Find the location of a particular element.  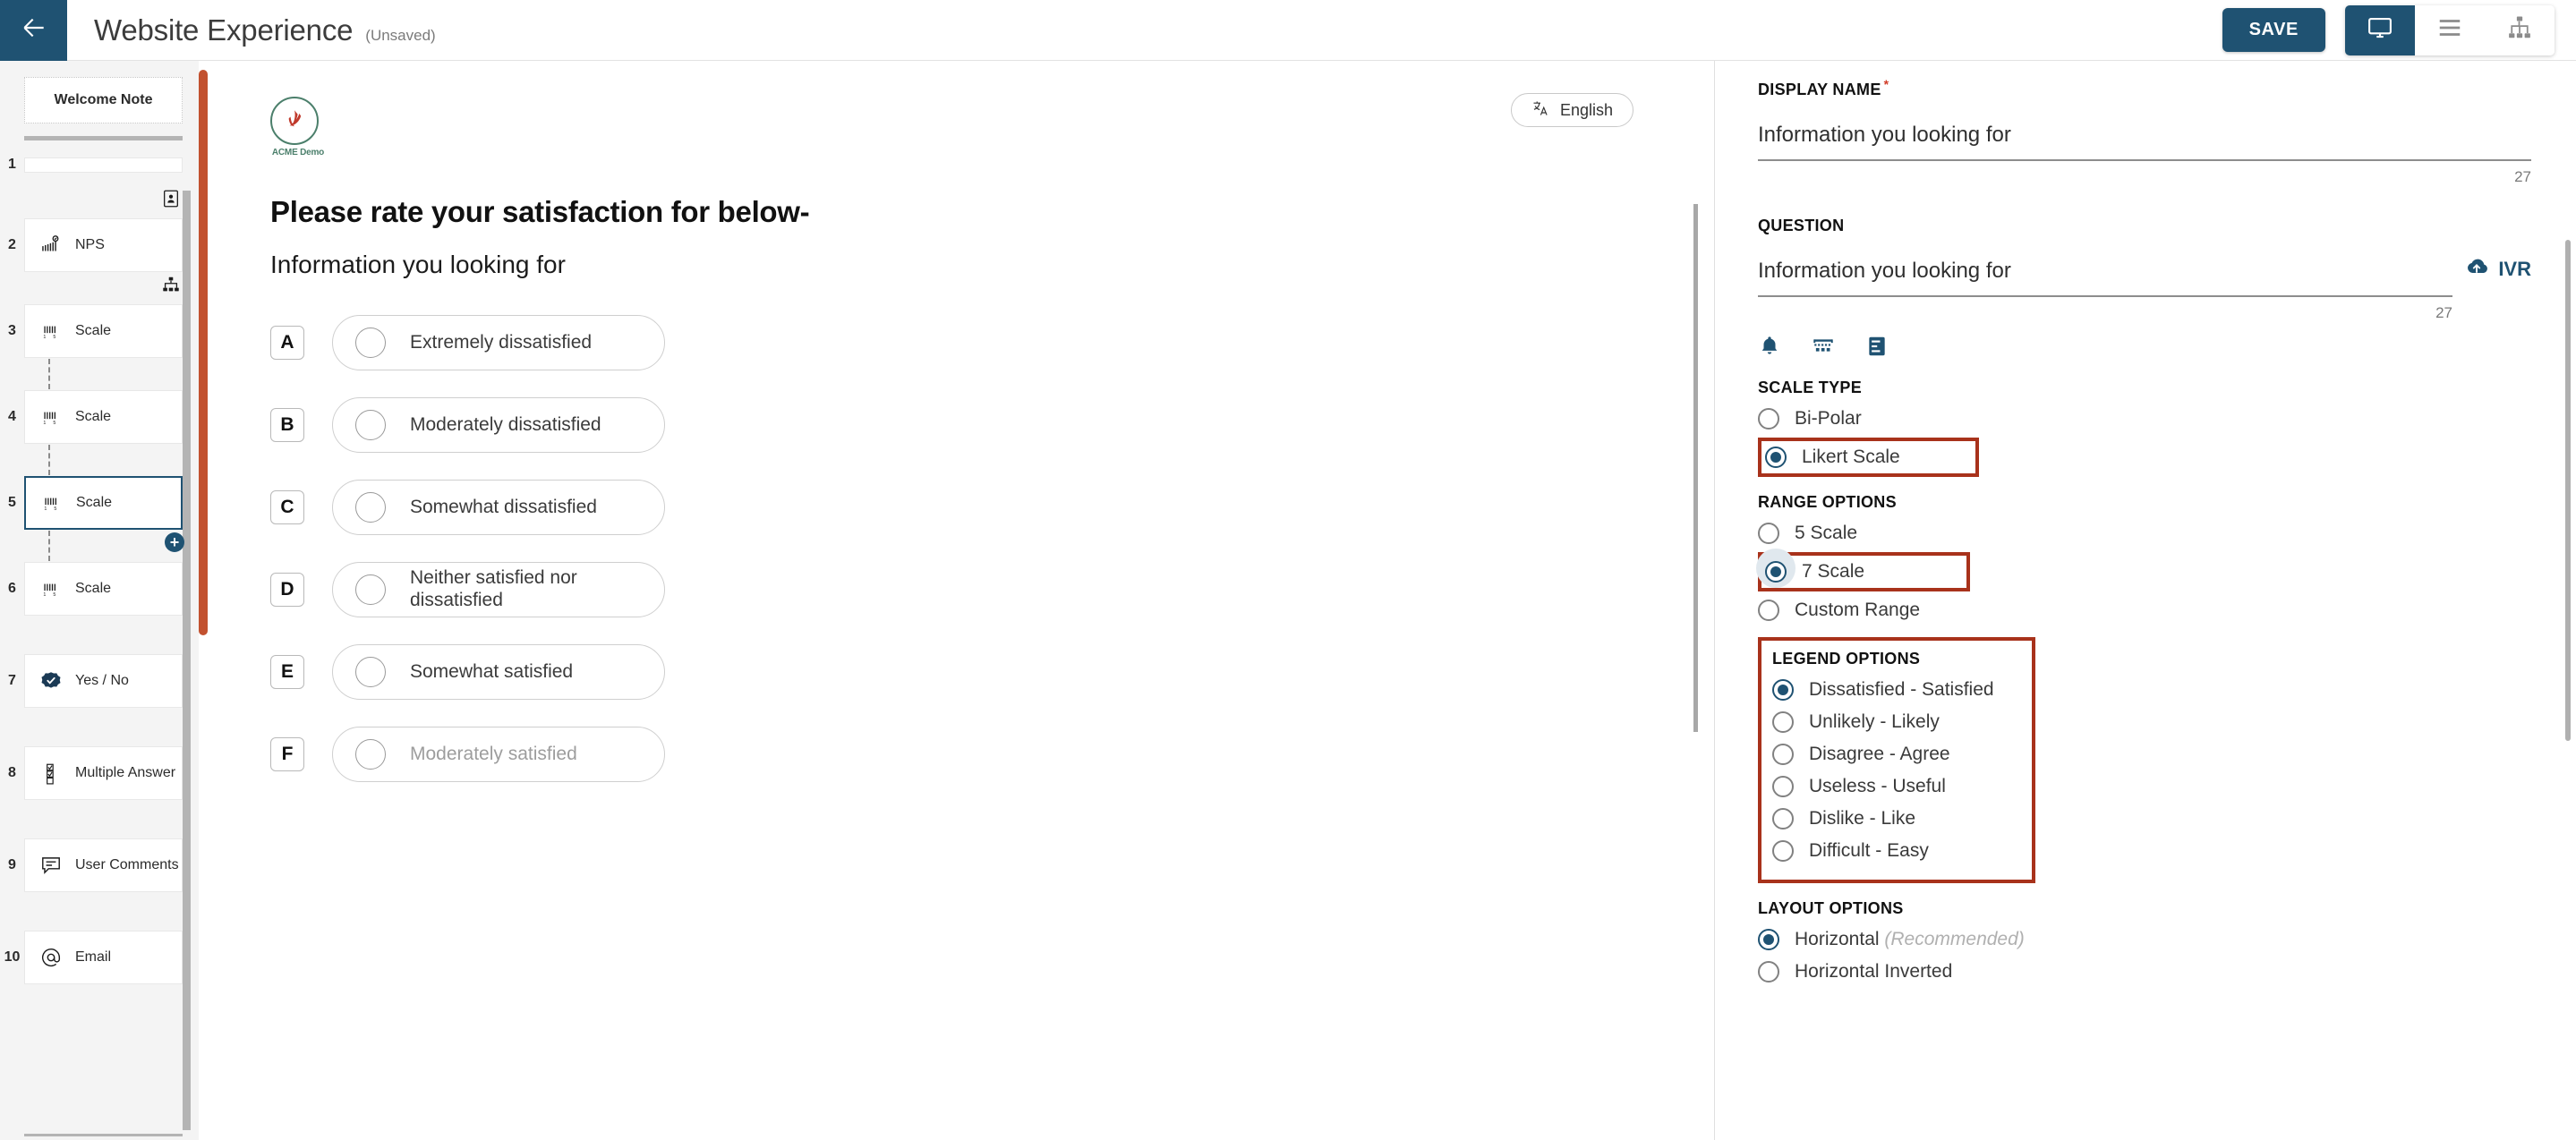

brand-logo: ACME Demo is located at coordinates (298, 127).